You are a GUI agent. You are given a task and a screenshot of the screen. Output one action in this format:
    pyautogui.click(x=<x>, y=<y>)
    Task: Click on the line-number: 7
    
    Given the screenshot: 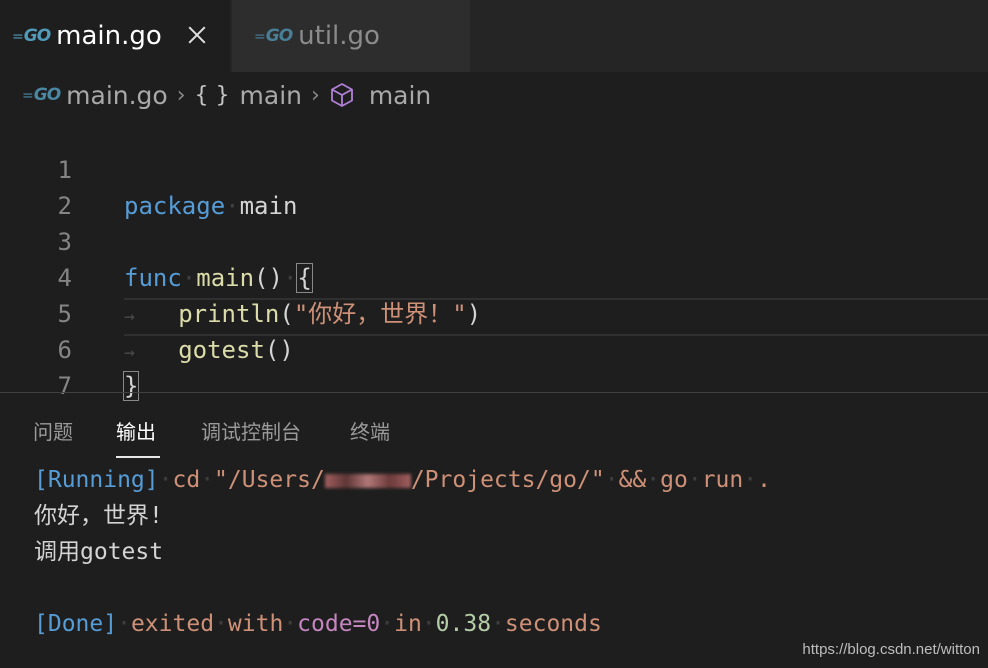 What is the action you would take?
    pyautogui.click(x=64, y=386)
    